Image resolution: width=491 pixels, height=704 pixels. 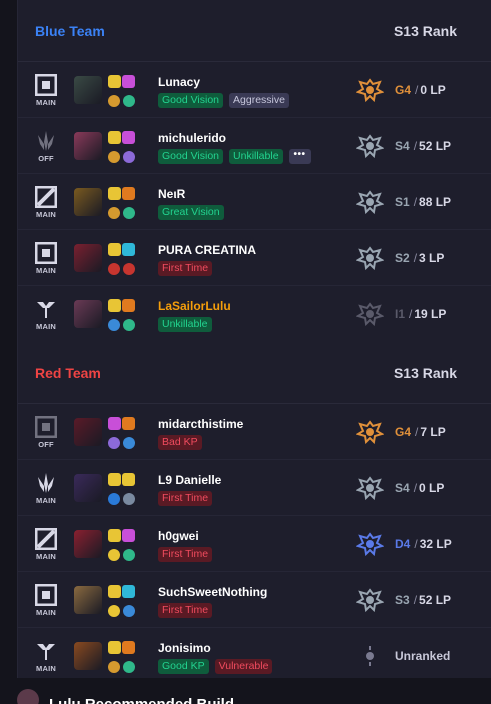 I want to click on summoner-name: L9 Danielle, so click(x=189, y=480).